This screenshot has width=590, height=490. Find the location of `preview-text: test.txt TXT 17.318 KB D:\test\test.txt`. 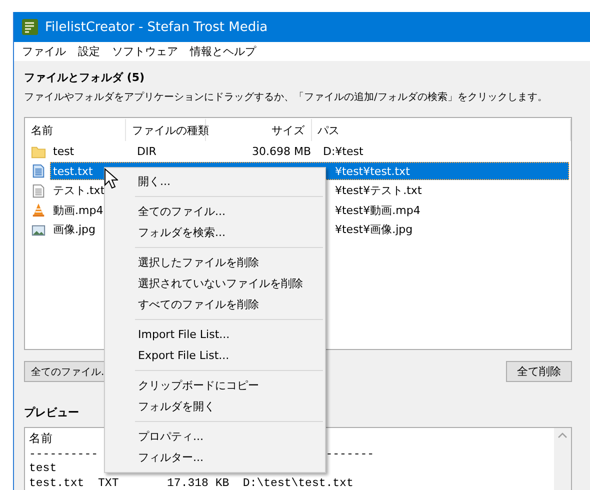

preview-text: test.txt TXT 17.318 KB D:\test\test.txt is located at coordinates (191, 483).